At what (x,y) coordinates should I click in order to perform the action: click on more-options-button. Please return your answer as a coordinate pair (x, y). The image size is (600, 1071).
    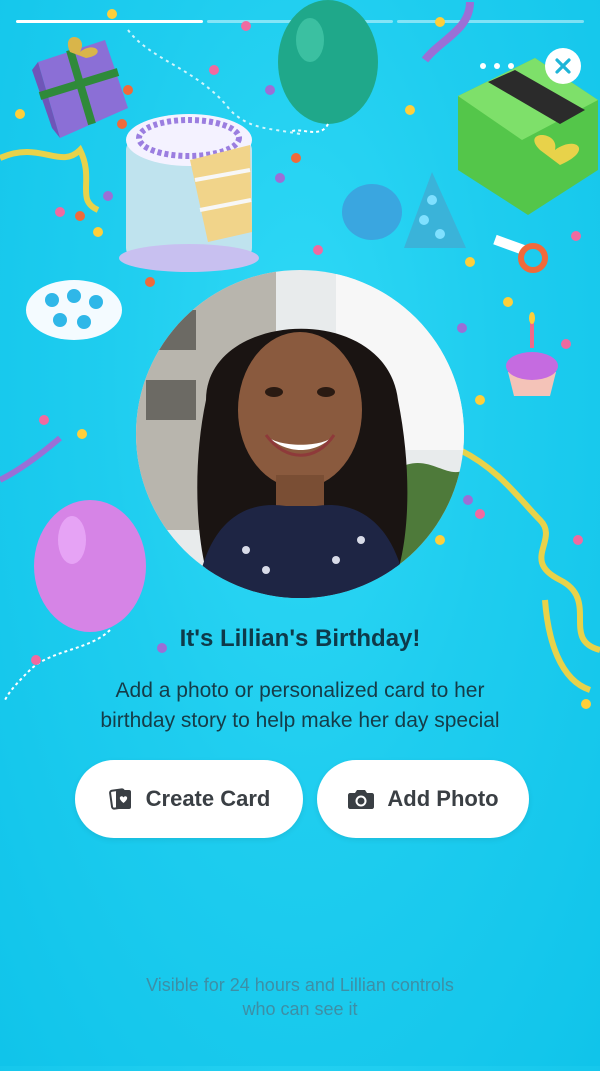
    Looking at the image, I should click on (497, 66).